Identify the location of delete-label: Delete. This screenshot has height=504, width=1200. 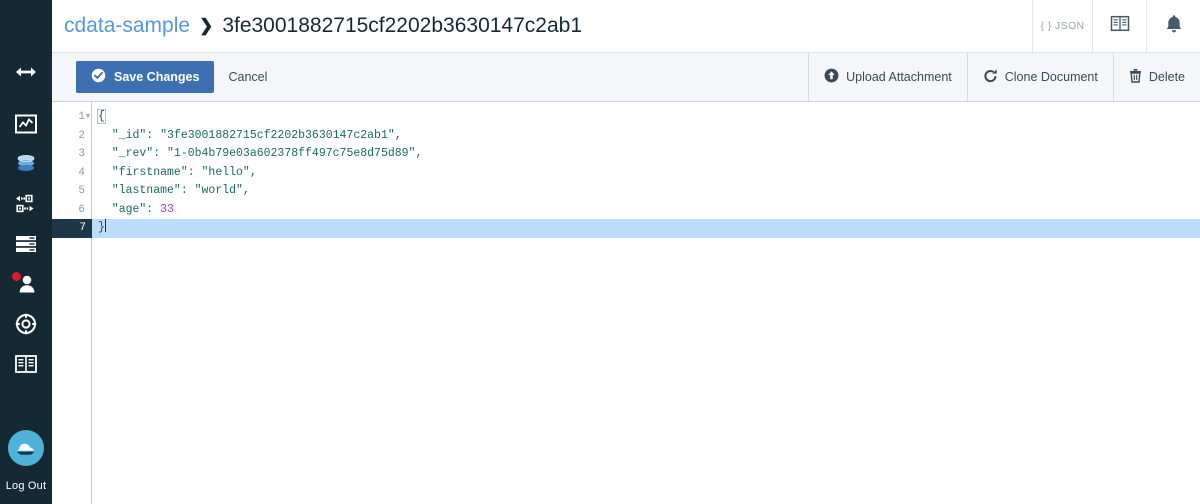
(1166, 77).